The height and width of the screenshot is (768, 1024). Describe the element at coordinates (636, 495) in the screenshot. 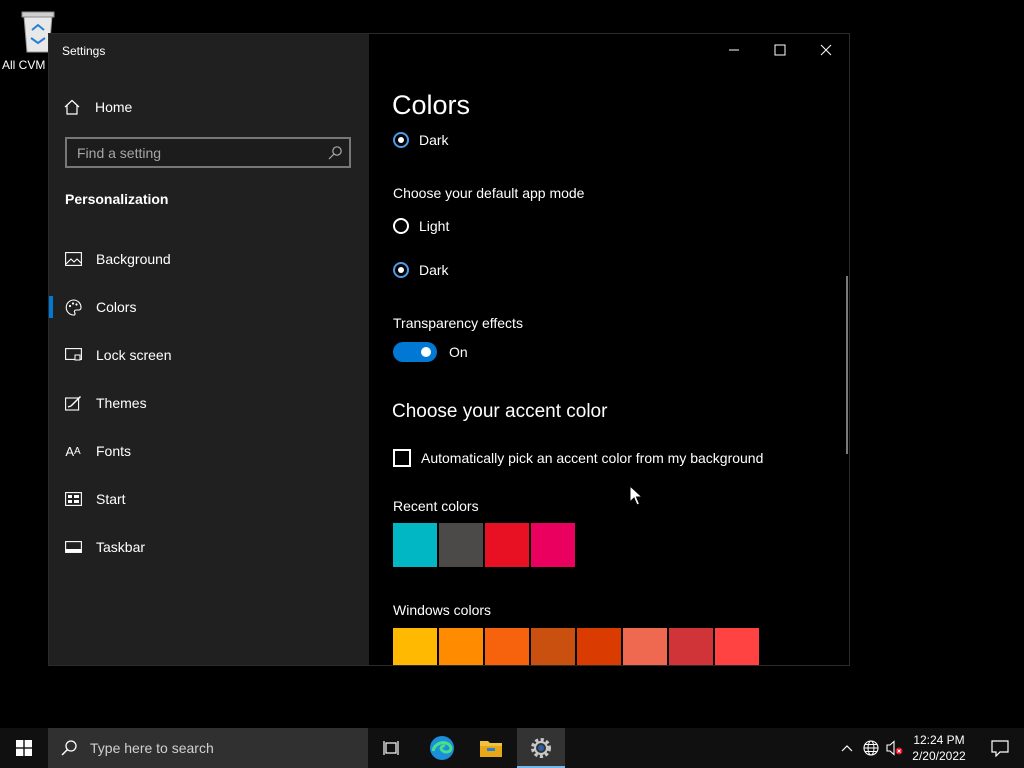

I see `mouse-cursor-icon` at that location.